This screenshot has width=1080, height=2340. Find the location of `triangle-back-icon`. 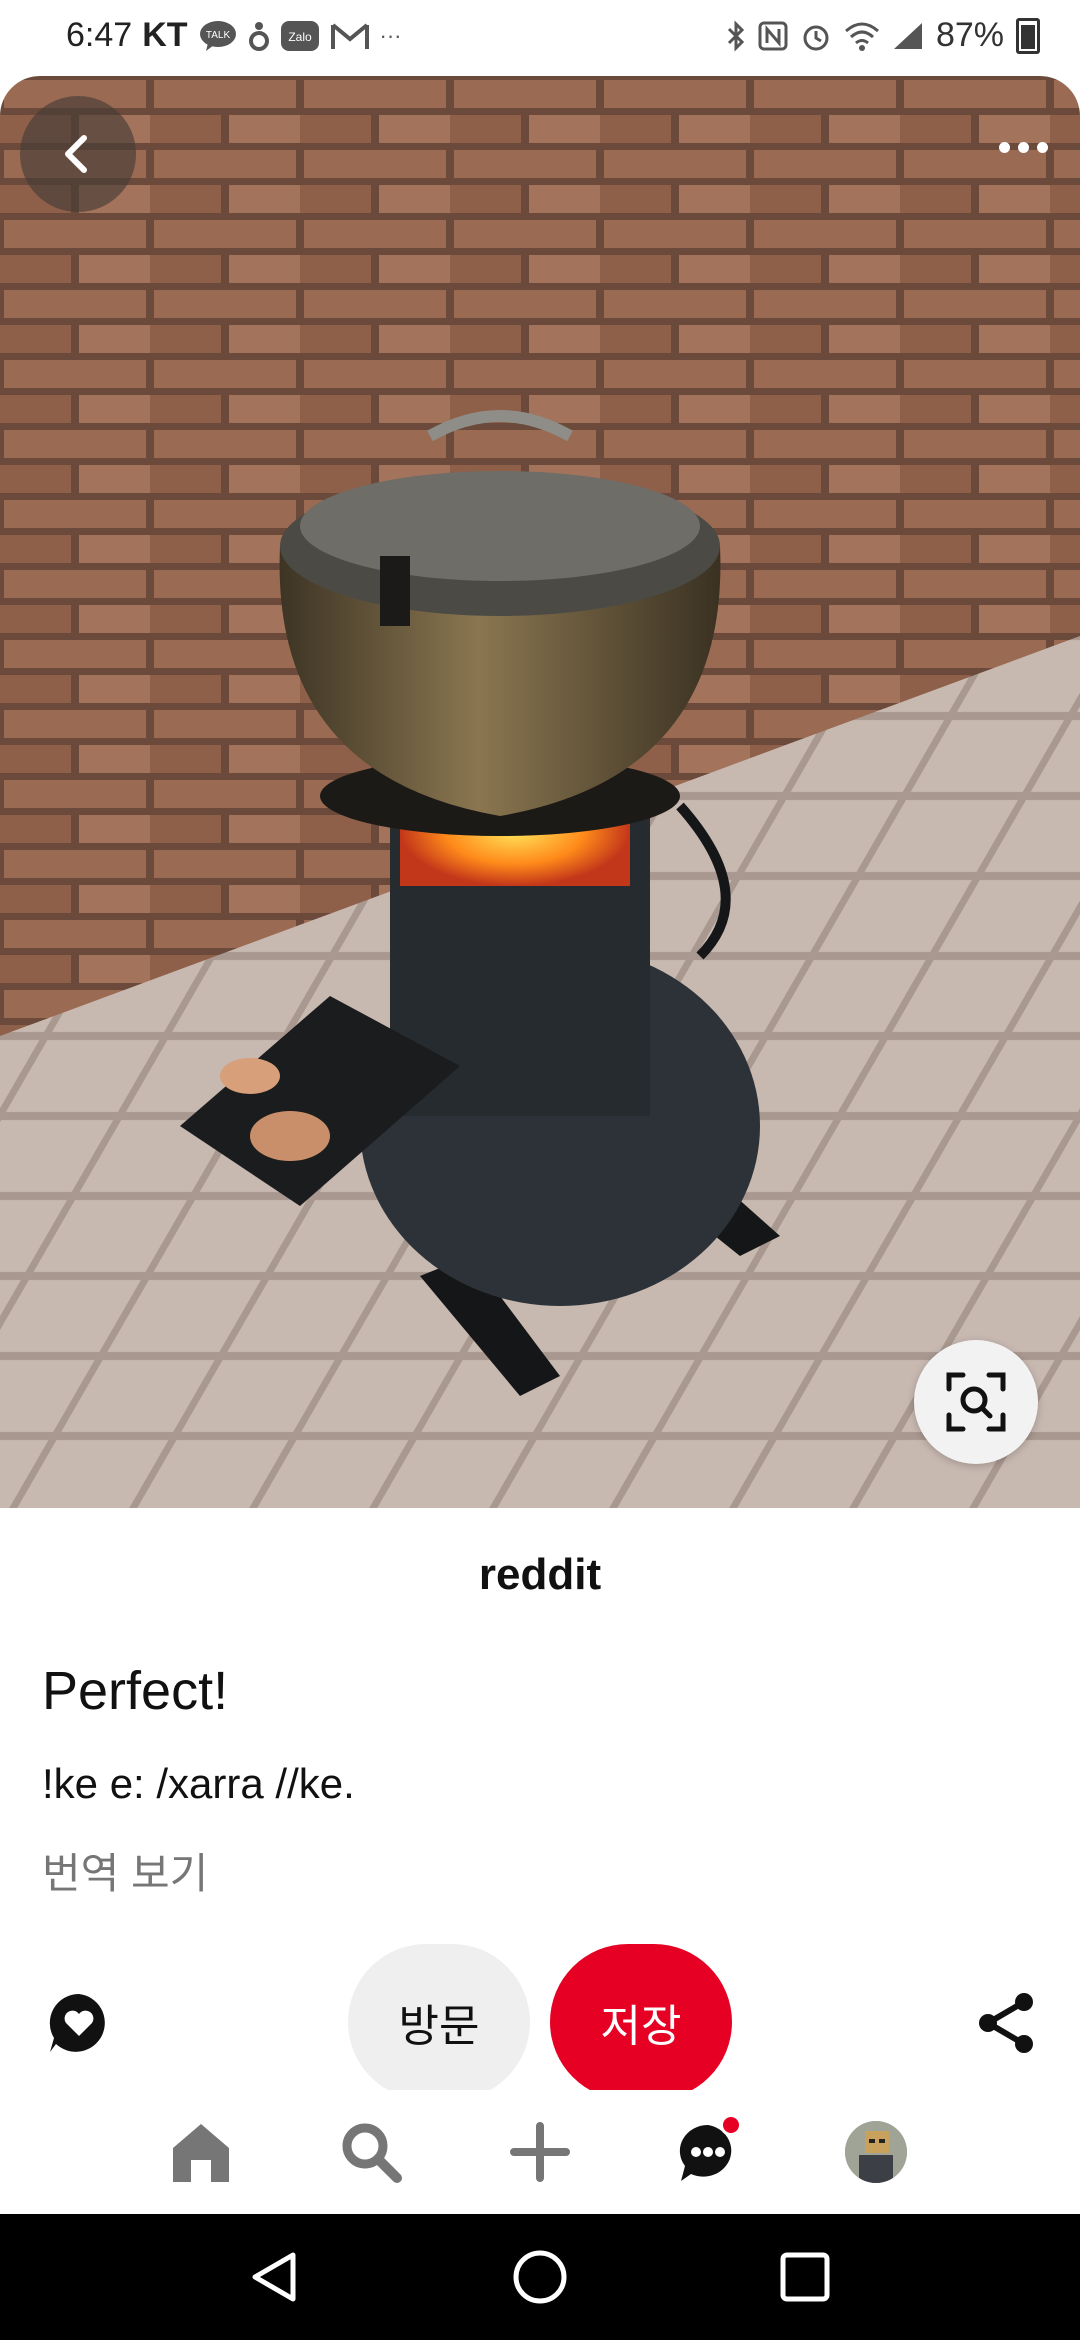

triangle-back-icon is located at coordinates (274, 2277).